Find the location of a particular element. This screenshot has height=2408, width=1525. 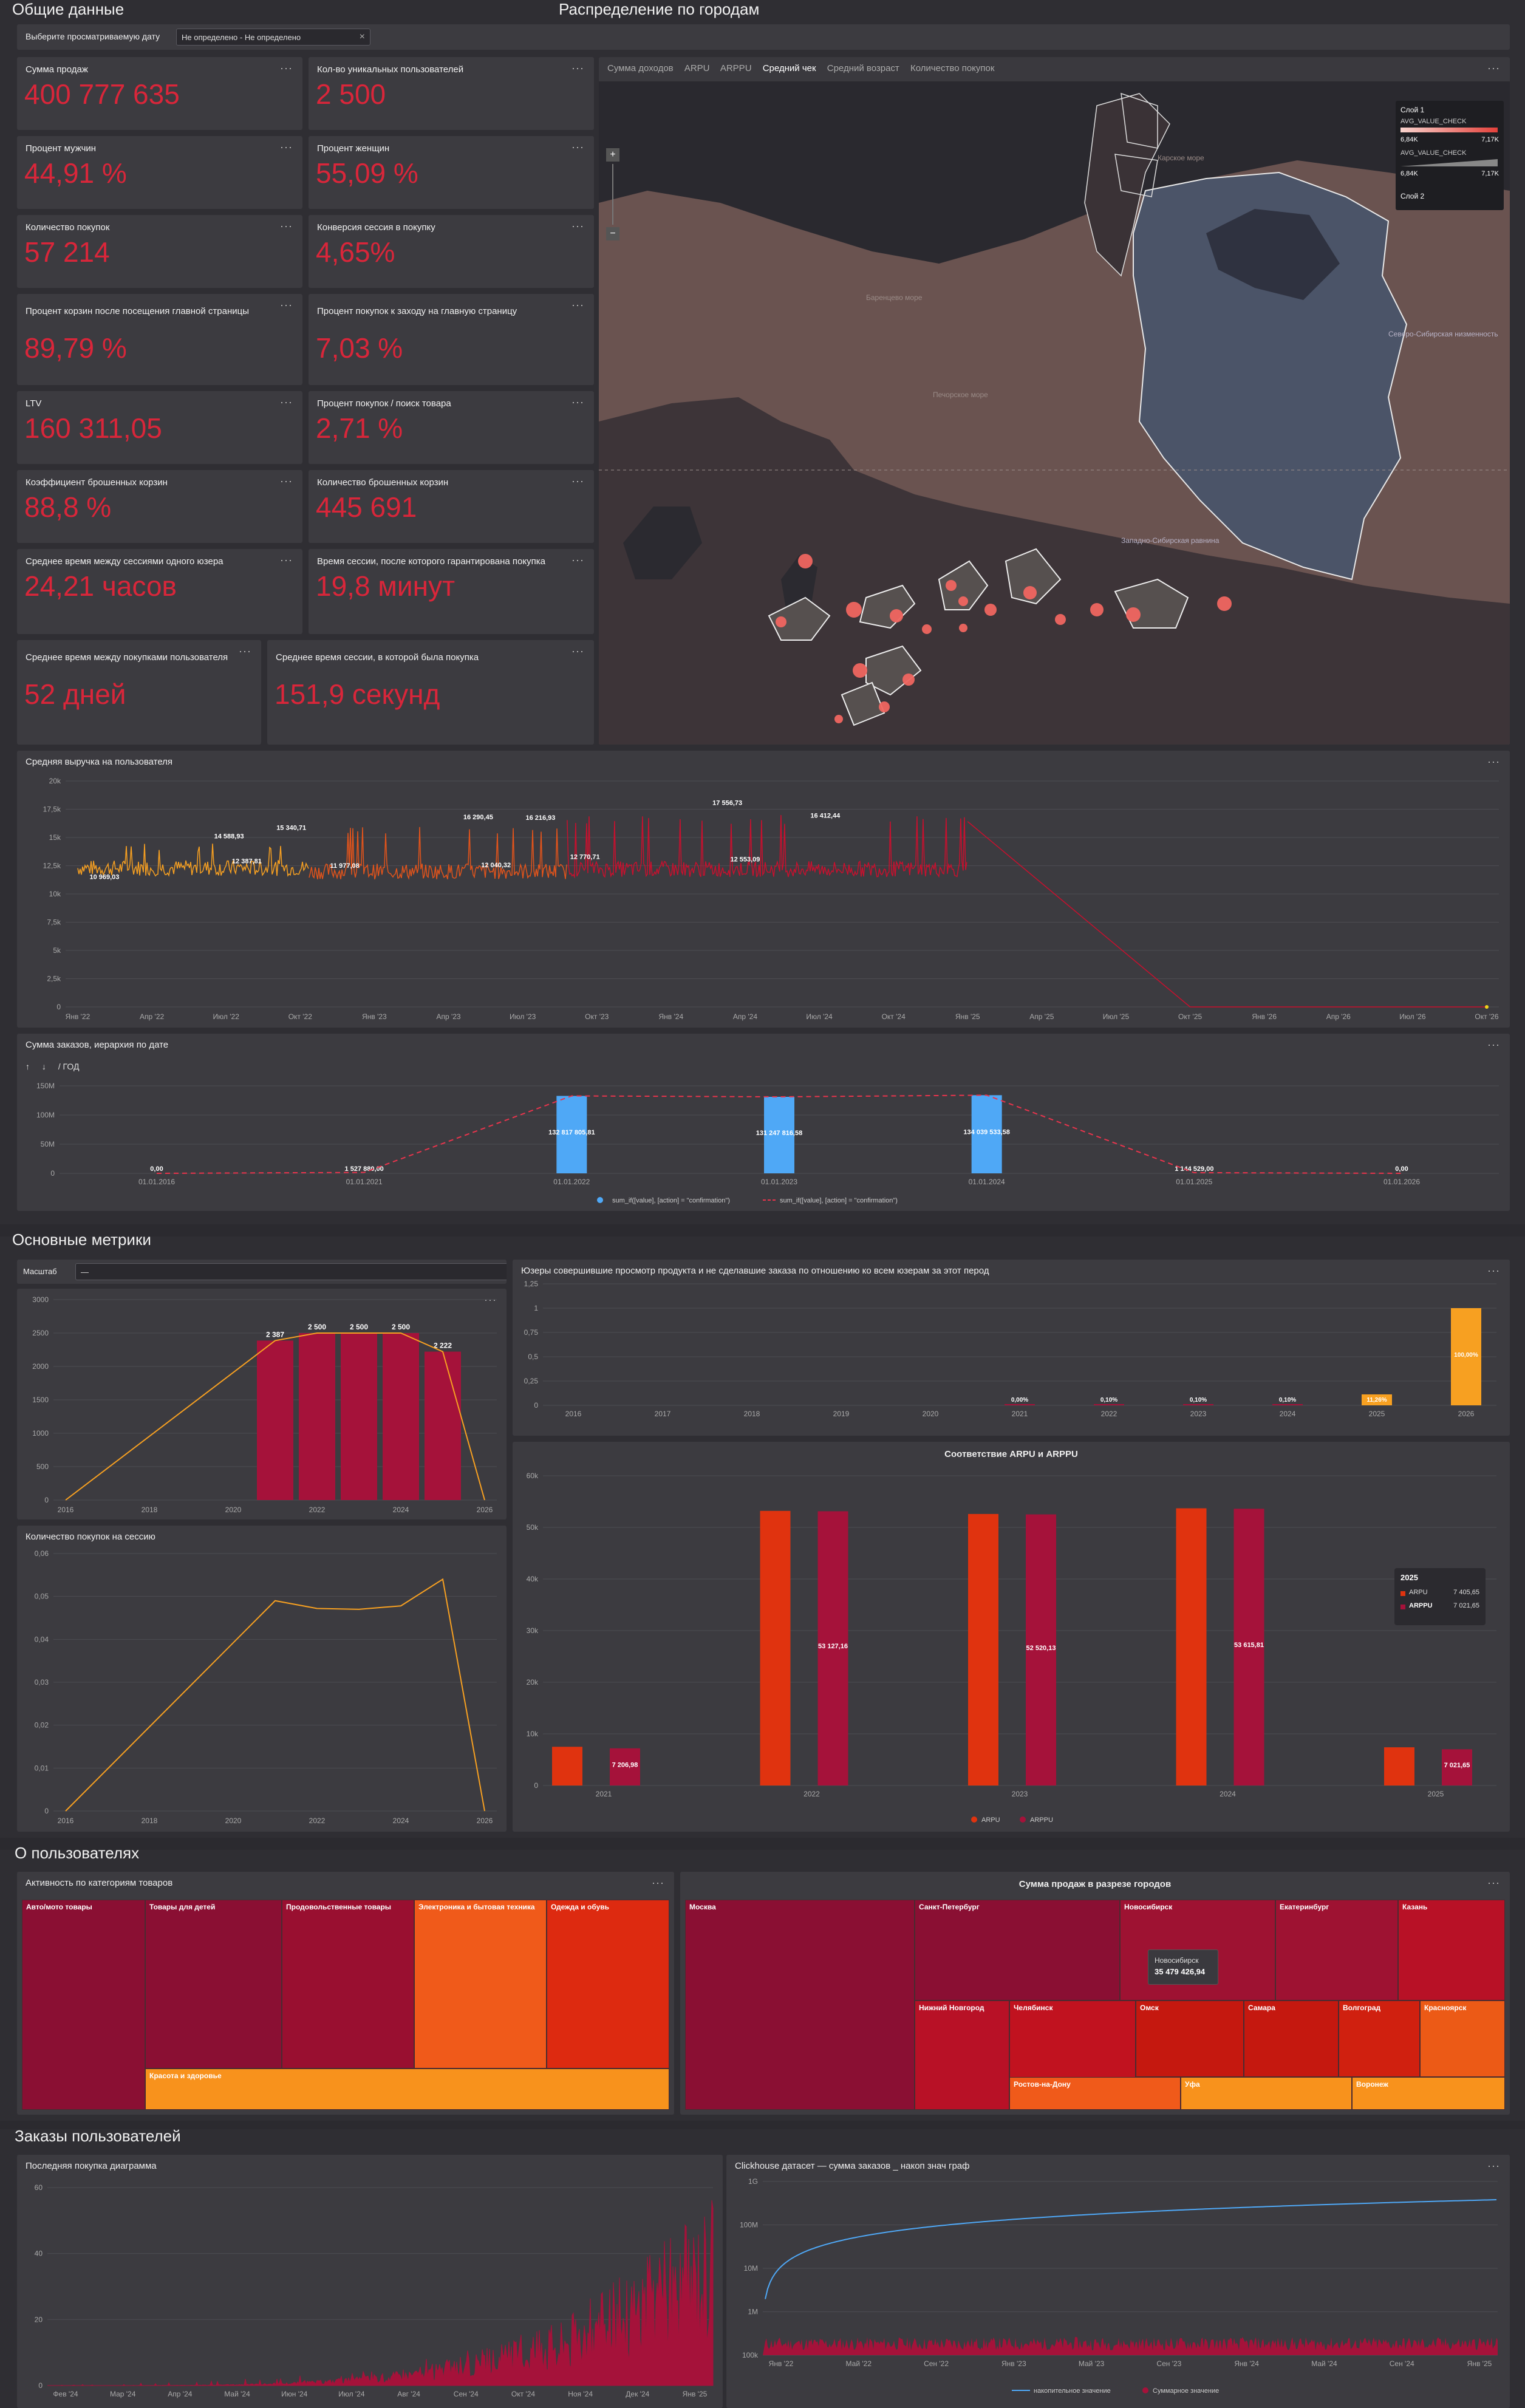

series-line is located at coordinates (193, 860).